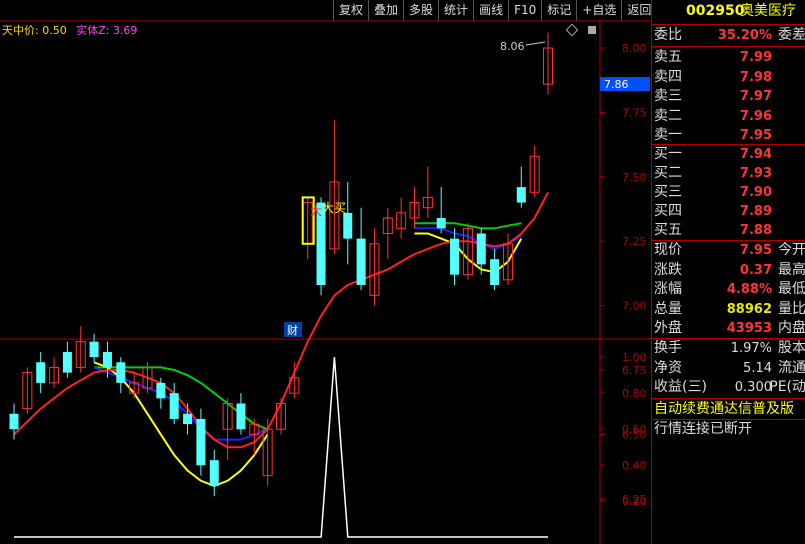 The height and width of the screenshot is (544, 805). What do you see at coordinates (634, 241) in the screenshot?
I see `price-tick-label: 7.25` at bounding box center [634, 241].